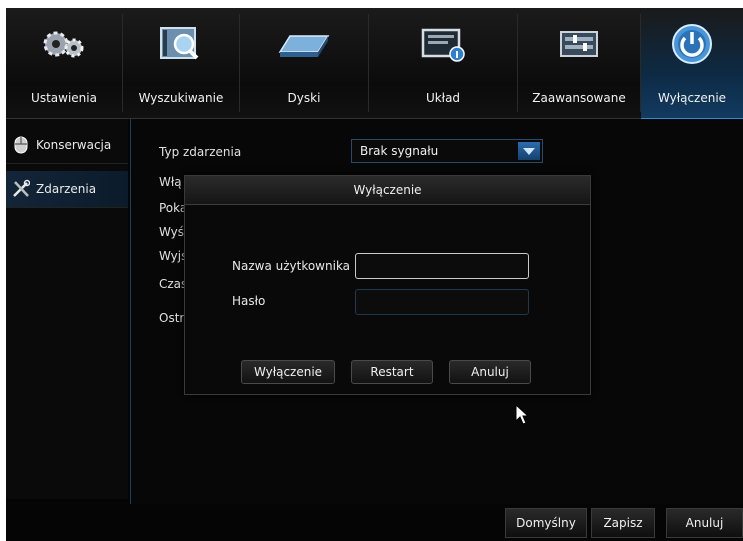  I want to click on tab-label: Zaawansowane, so click(579, 98).